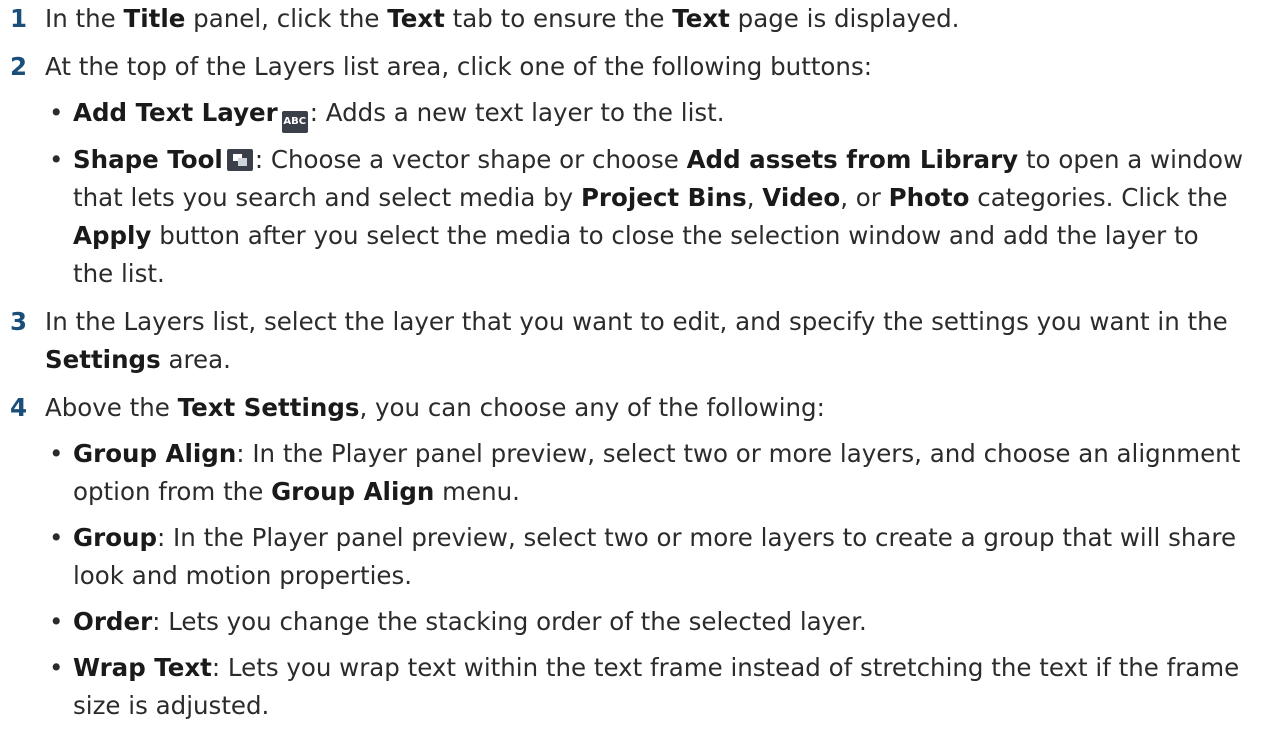 This screenshot has height=747, width=1264. I want to click on text-run: page is displayed., so click(844, 18).